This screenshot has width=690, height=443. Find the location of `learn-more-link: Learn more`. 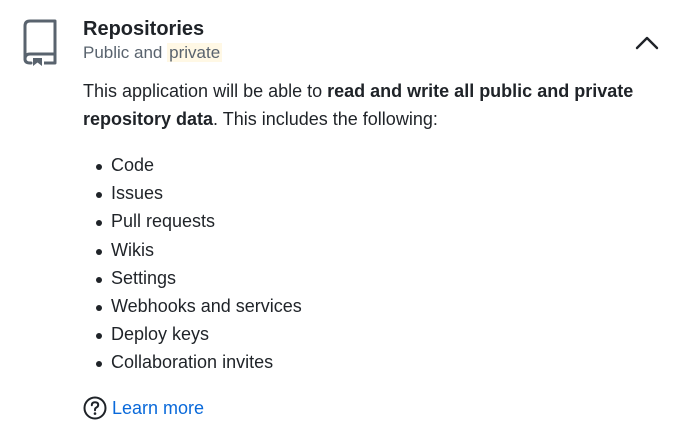

learn-more-link: Learn more is located at coordinates (143, 408).